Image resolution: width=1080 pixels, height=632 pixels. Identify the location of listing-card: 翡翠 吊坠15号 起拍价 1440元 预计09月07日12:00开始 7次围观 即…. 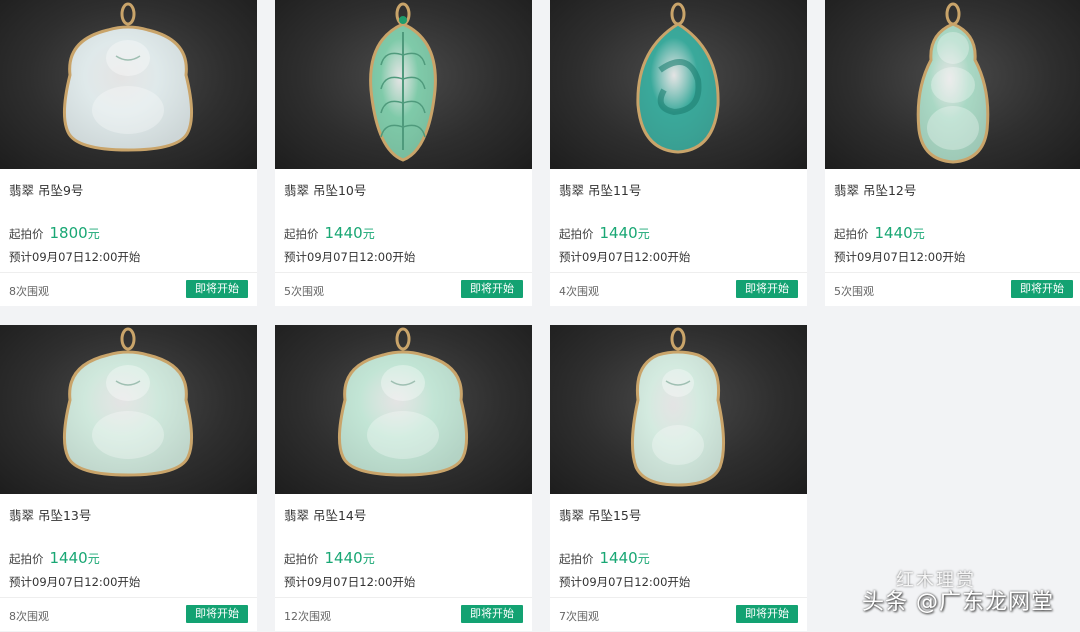
(678, 478).